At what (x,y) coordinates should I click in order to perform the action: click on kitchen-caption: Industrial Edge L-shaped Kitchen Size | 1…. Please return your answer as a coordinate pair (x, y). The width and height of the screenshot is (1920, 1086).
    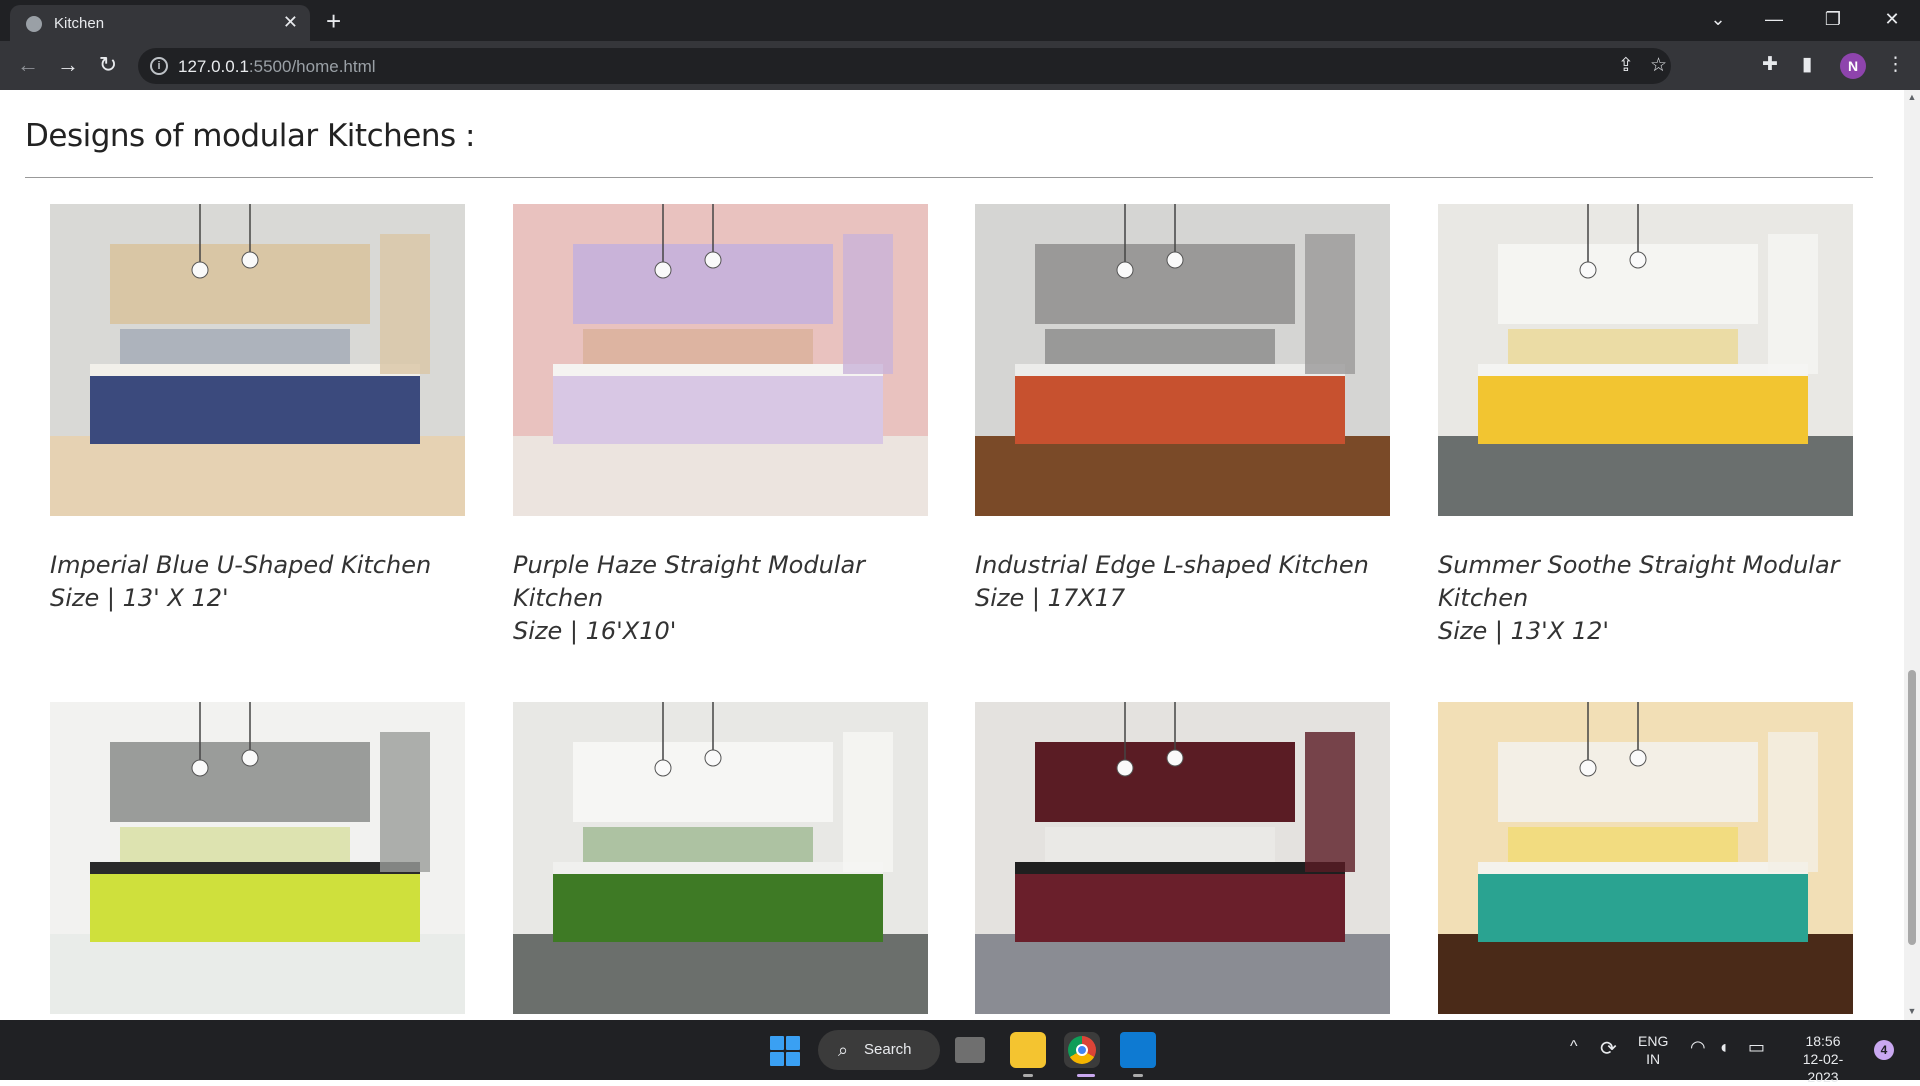
    Looking at the image, I should click on (1182, 582).